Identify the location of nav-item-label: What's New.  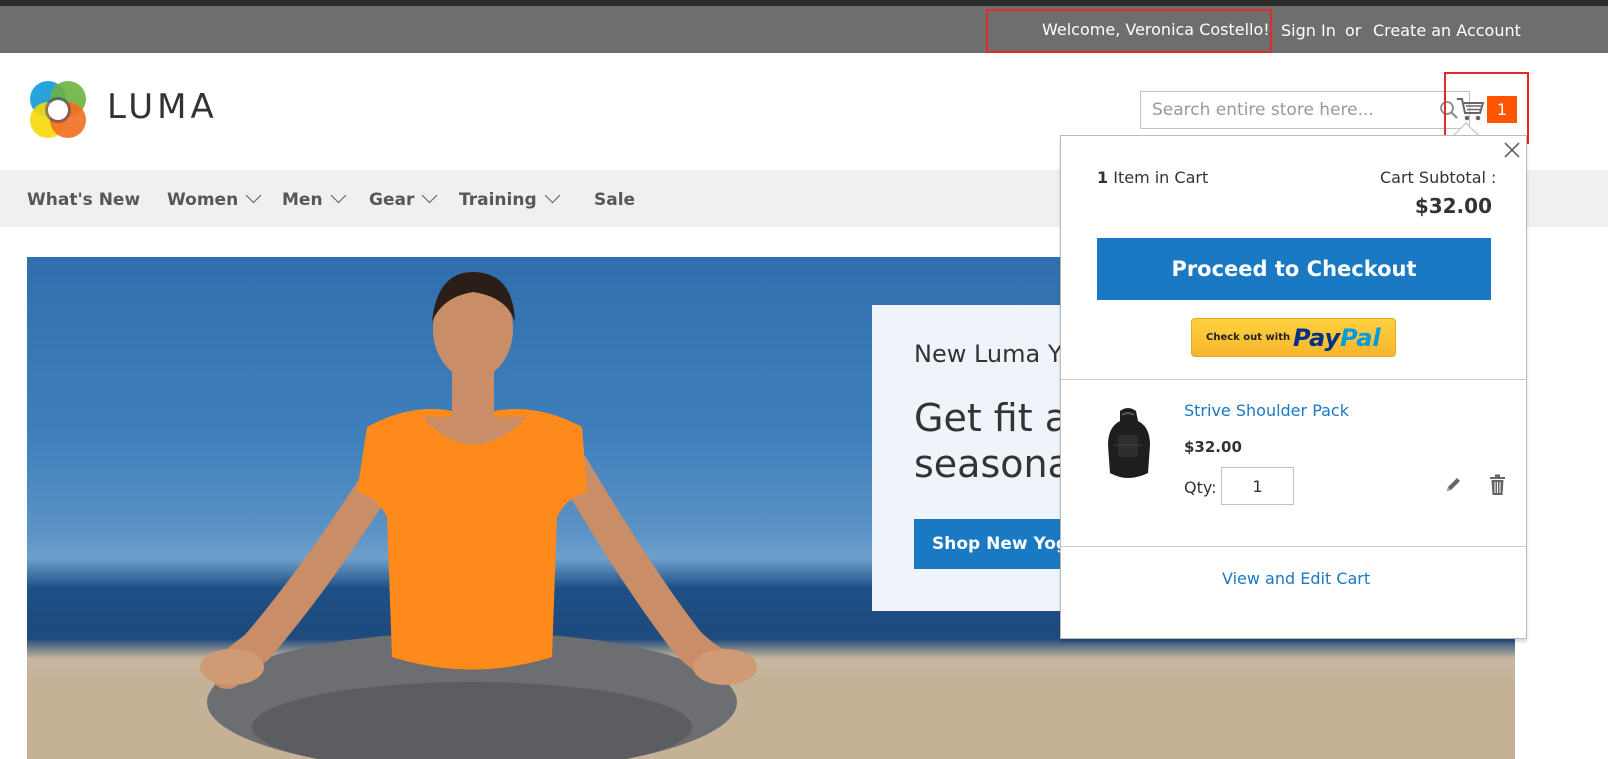
(84, 200).